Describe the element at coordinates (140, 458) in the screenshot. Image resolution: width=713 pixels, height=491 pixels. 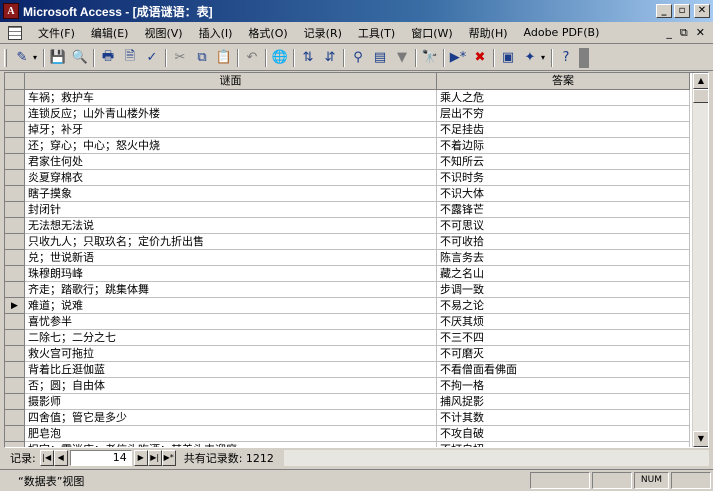
I see `next-record-icon: ▶` at that location.